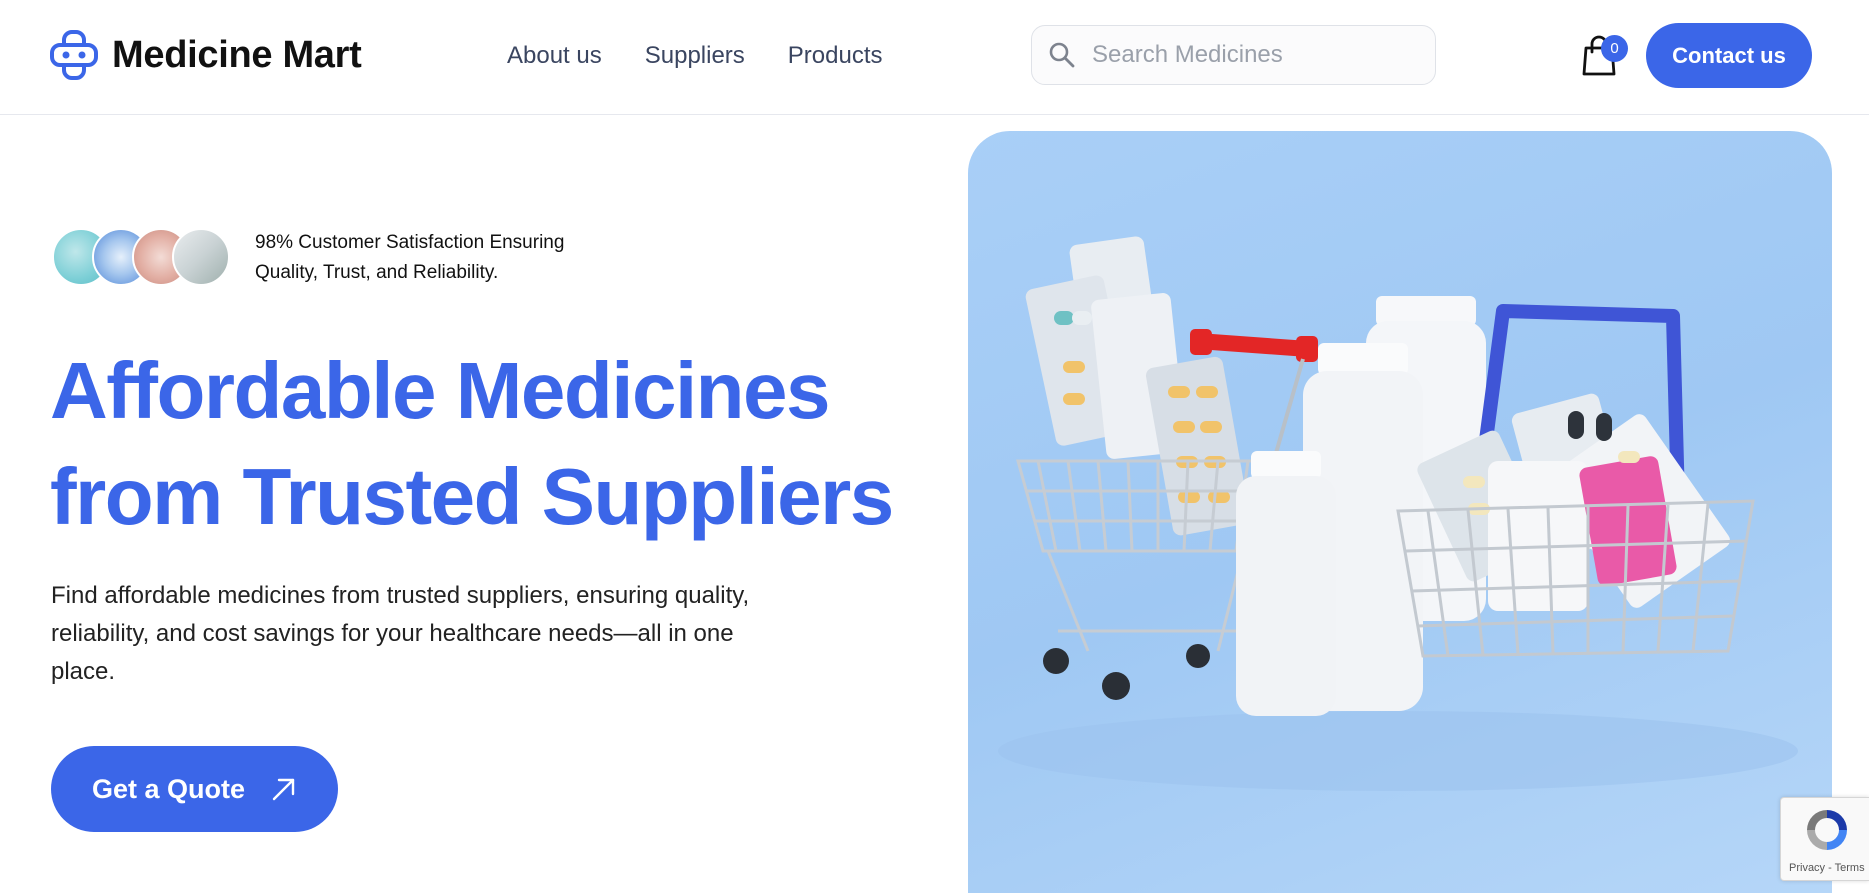 This screenshot has height=893, width=1869. I want to click on nav-item-suppliers: Suppliers, so click(695, 56).